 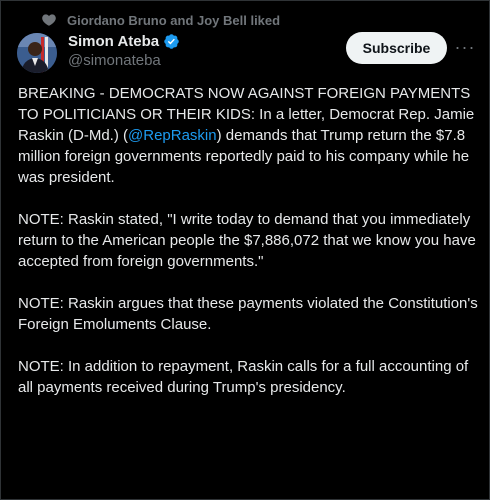 I want to click on heart-icon, so click(x=49, y=20).